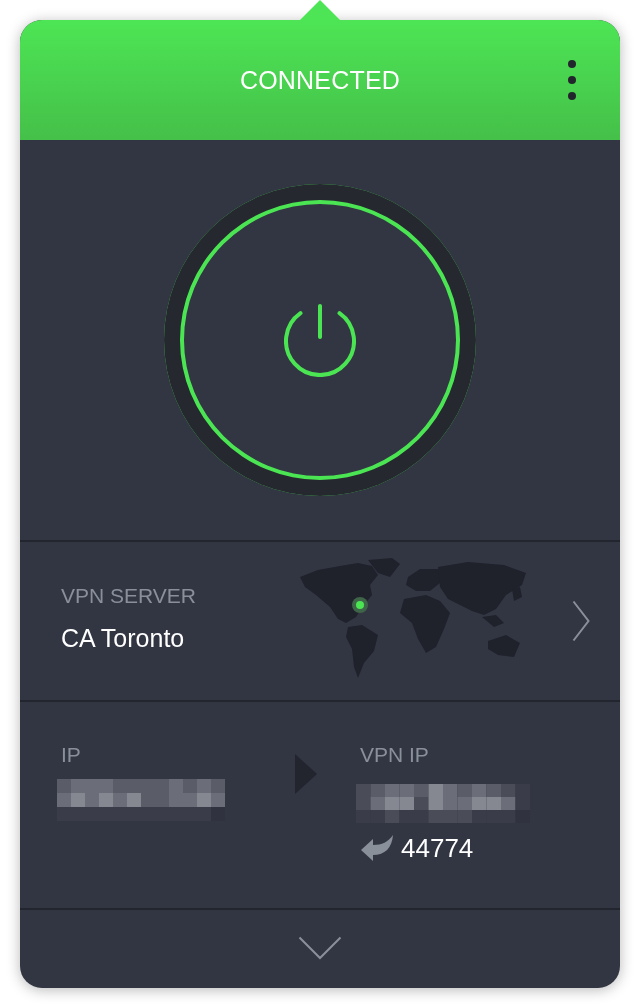 This screenshot has height=1008, width=640. I want to click on server-name: CA Toronto, so click(123, 638).